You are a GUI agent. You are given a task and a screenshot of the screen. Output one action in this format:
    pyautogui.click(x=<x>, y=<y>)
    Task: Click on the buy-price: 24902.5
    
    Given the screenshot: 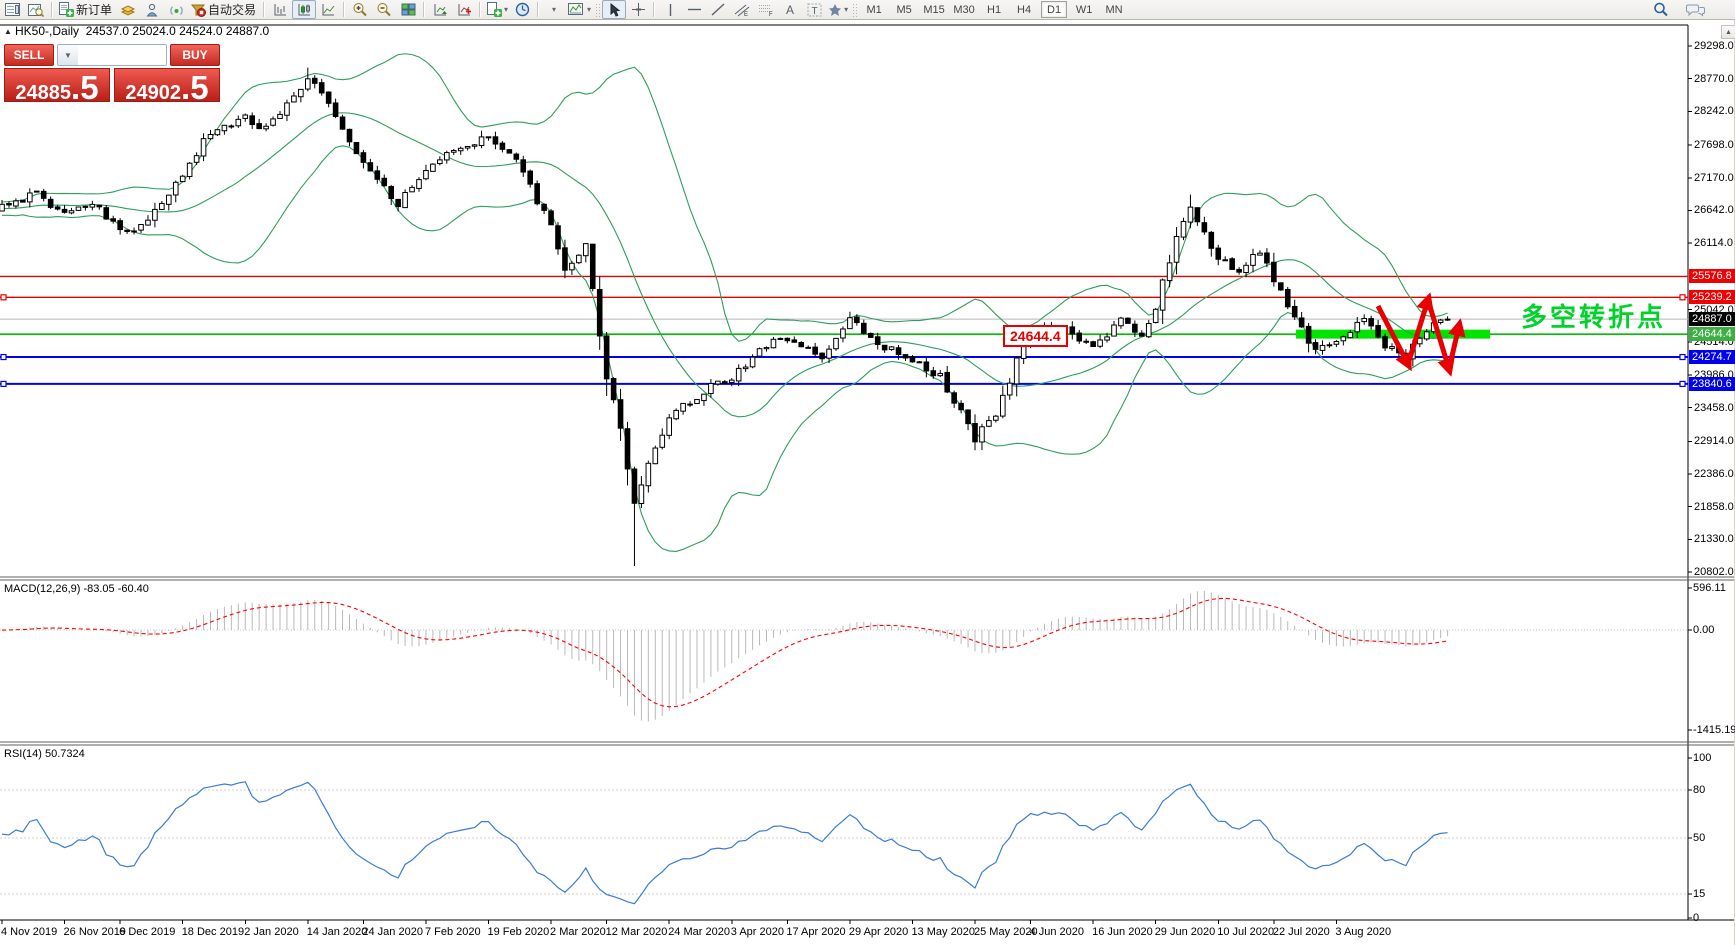 What is the action you would take?
    pyautogui.click(x=167, y=87)
    